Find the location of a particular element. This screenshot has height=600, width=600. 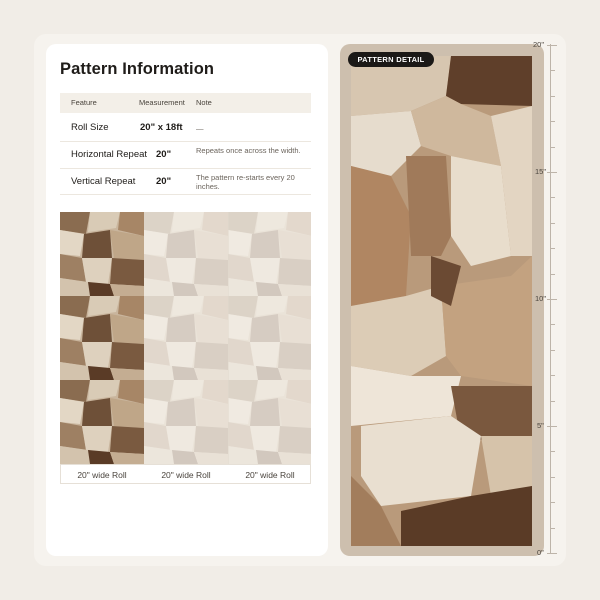

ruler-label-15: 15" is located at coordinates (541, 171).